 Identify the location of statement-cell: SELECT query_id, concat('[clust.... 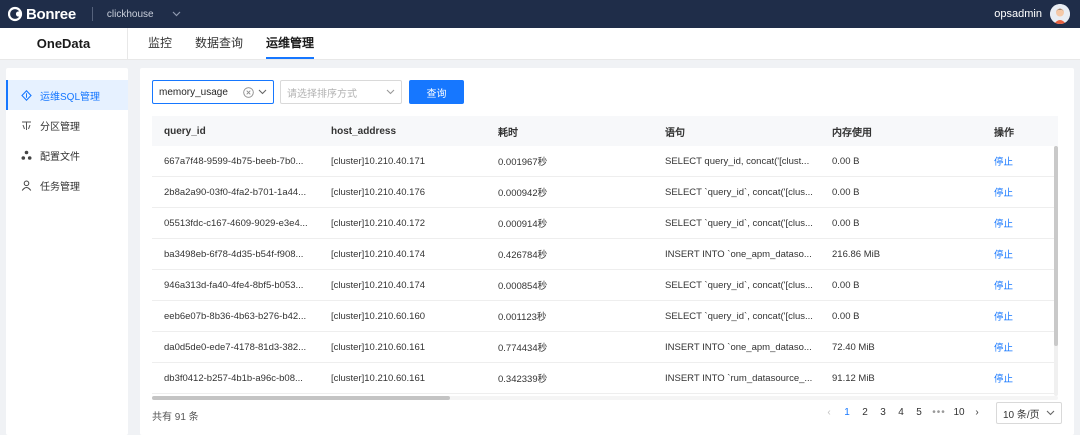
(737, 161).